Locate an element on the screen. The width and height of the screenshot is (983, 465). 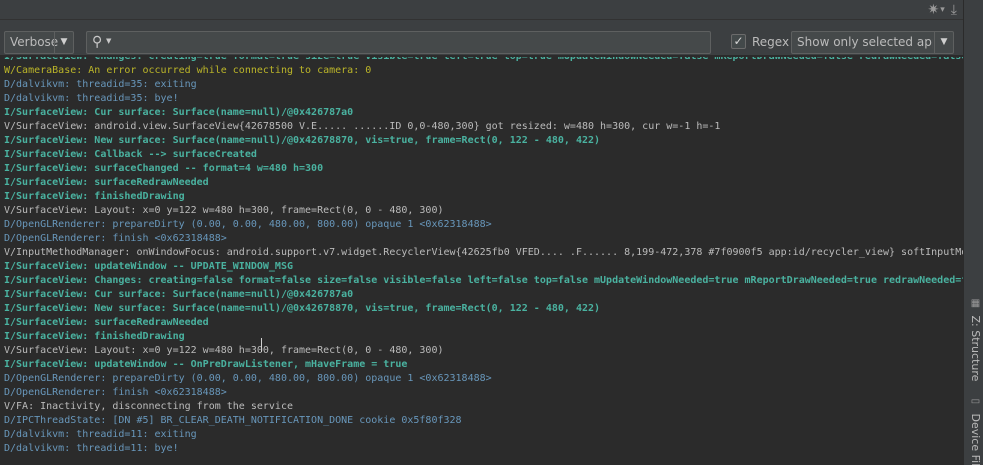
log-line: D/dalvikvm: threadid=35: exiting is located at coordinates (100, 84).